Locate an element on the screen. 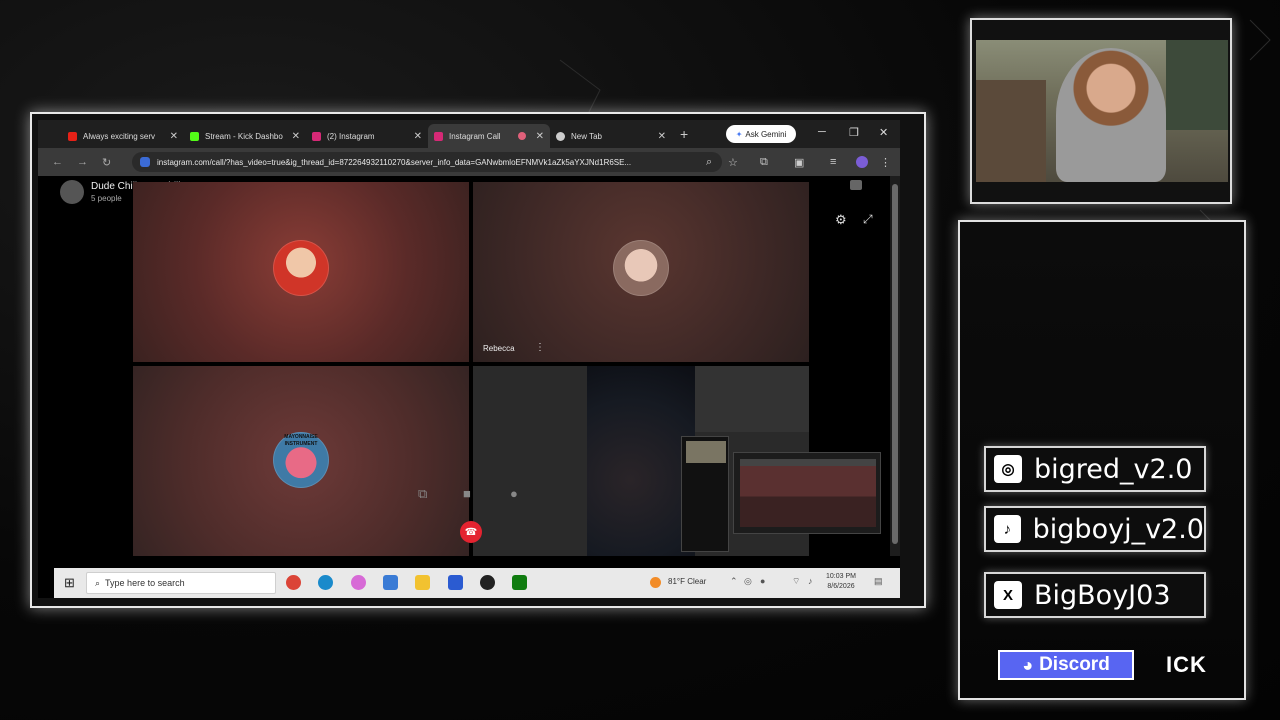 The image size is (1280, 720). sidepanel-icon: ▣ is located at coordinates (799, 162).